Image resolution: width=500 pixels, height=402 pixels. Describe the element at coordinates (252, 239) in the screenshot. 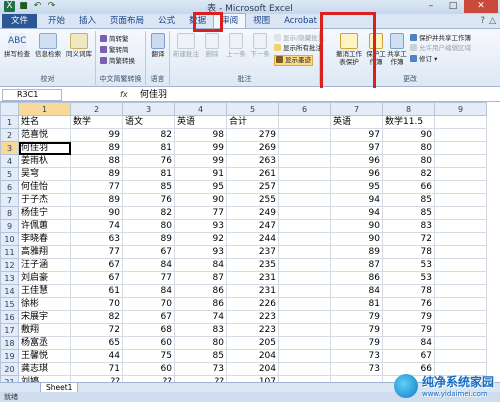

I see `grid-cell: 244` at that location.